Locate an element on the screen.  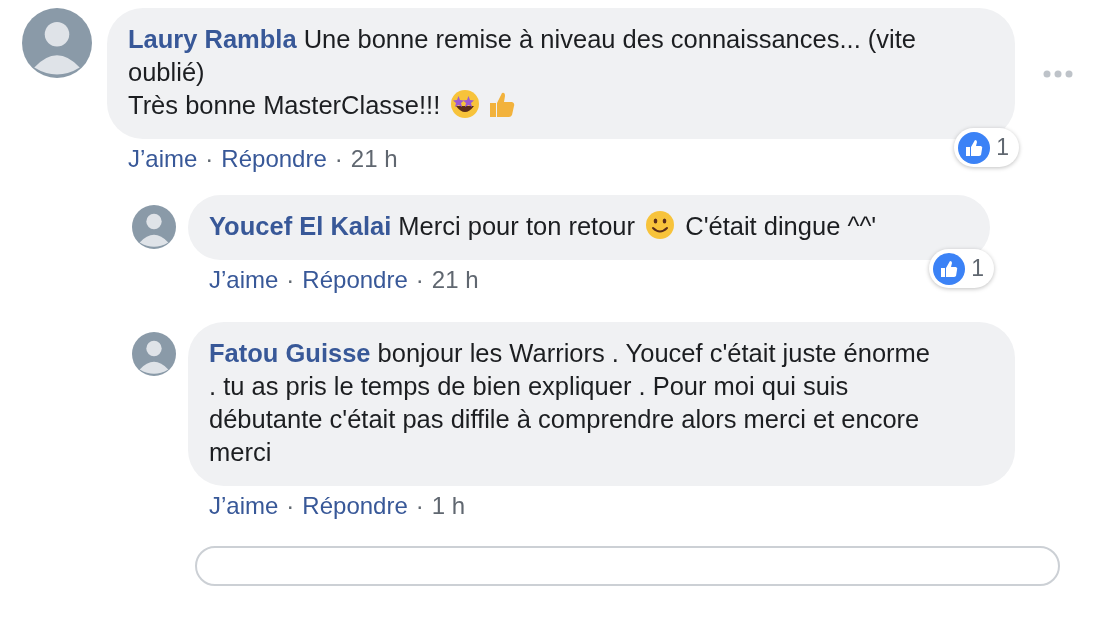
comment-text: Très bonne MasterClasse!!! is located at coordinates (541, 105).